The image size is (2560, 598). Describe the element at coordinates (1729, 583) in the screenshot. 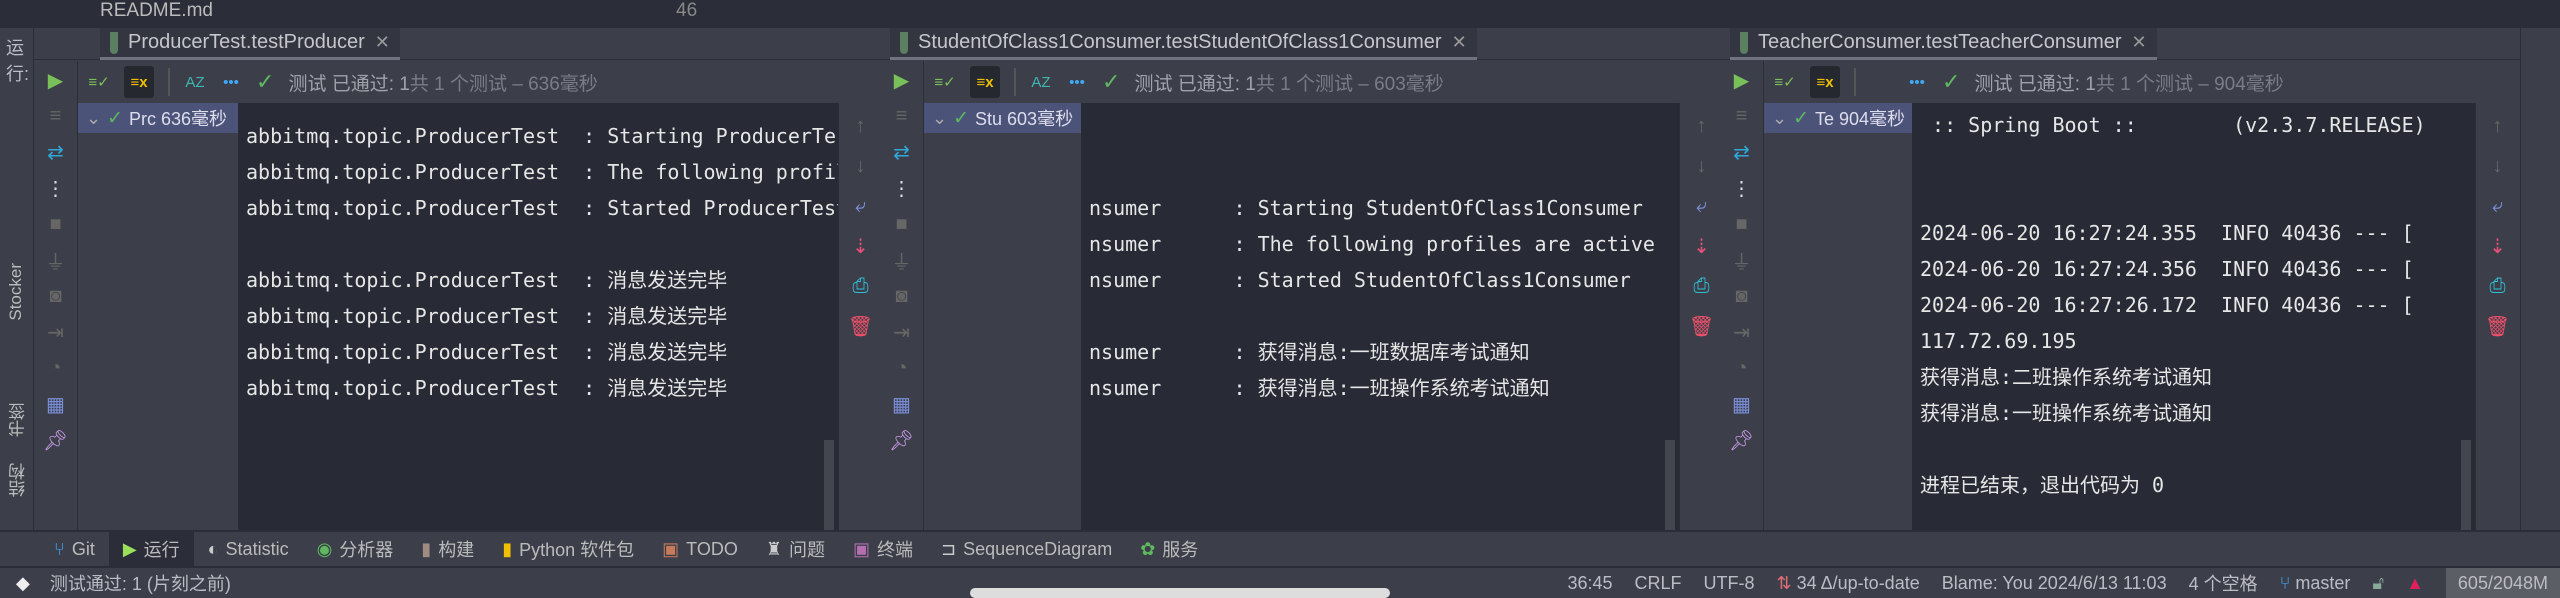

I see `encoding: UTF-8` at that location.